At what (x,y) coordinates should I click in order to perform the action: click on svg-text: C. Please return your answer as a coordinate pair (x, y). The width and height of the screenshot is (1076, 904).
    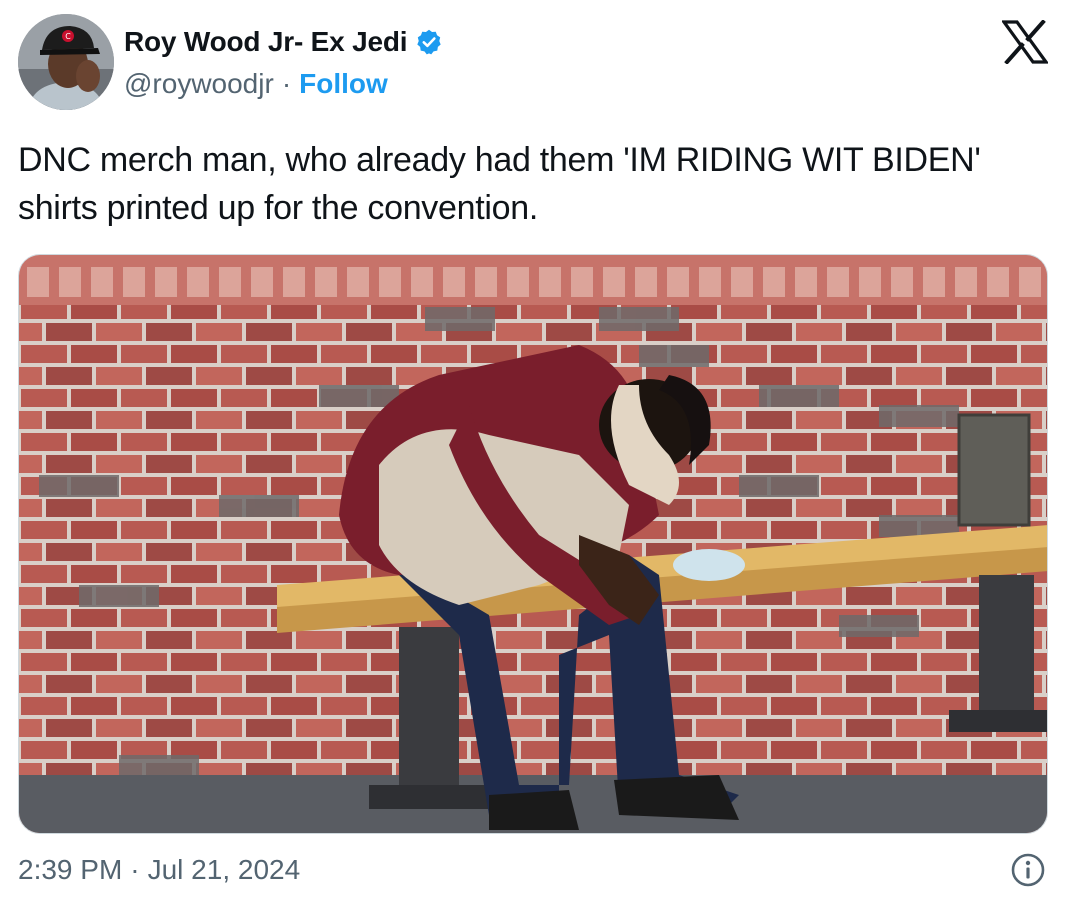
    Looking at the image, I should click on (68, 36).